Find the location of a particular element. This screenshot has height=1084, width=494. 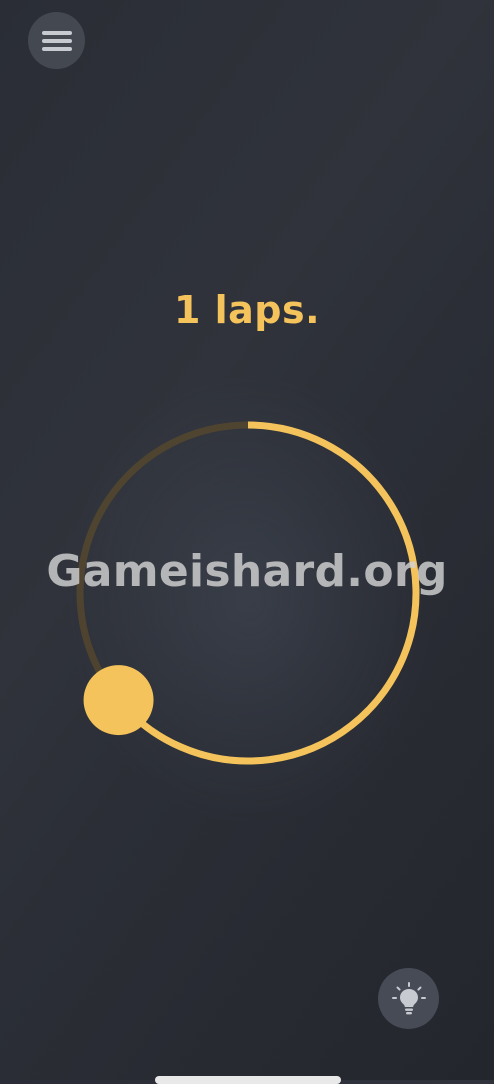

home-indicator is located at coordinates (248, 1080).